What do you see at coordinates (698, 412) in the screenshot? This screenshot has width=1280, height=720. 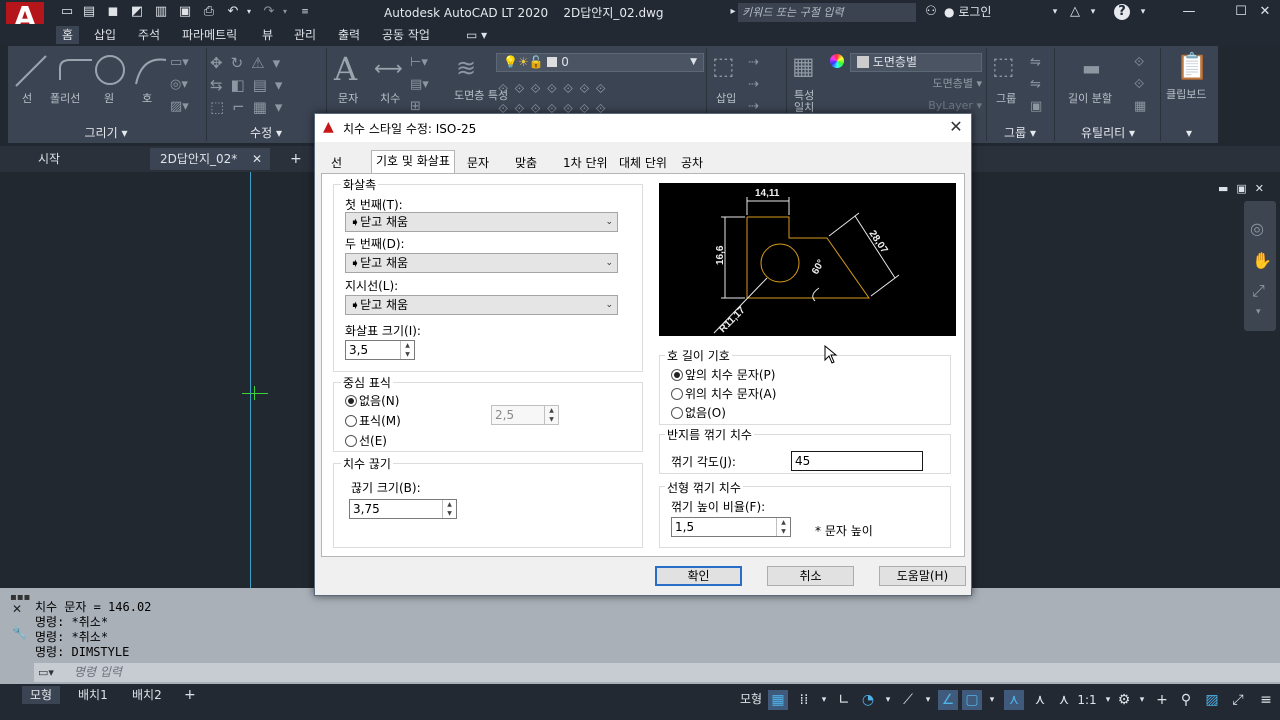 I see `arc-none-radio: 없음(O)` at bounding box center [698, 412].